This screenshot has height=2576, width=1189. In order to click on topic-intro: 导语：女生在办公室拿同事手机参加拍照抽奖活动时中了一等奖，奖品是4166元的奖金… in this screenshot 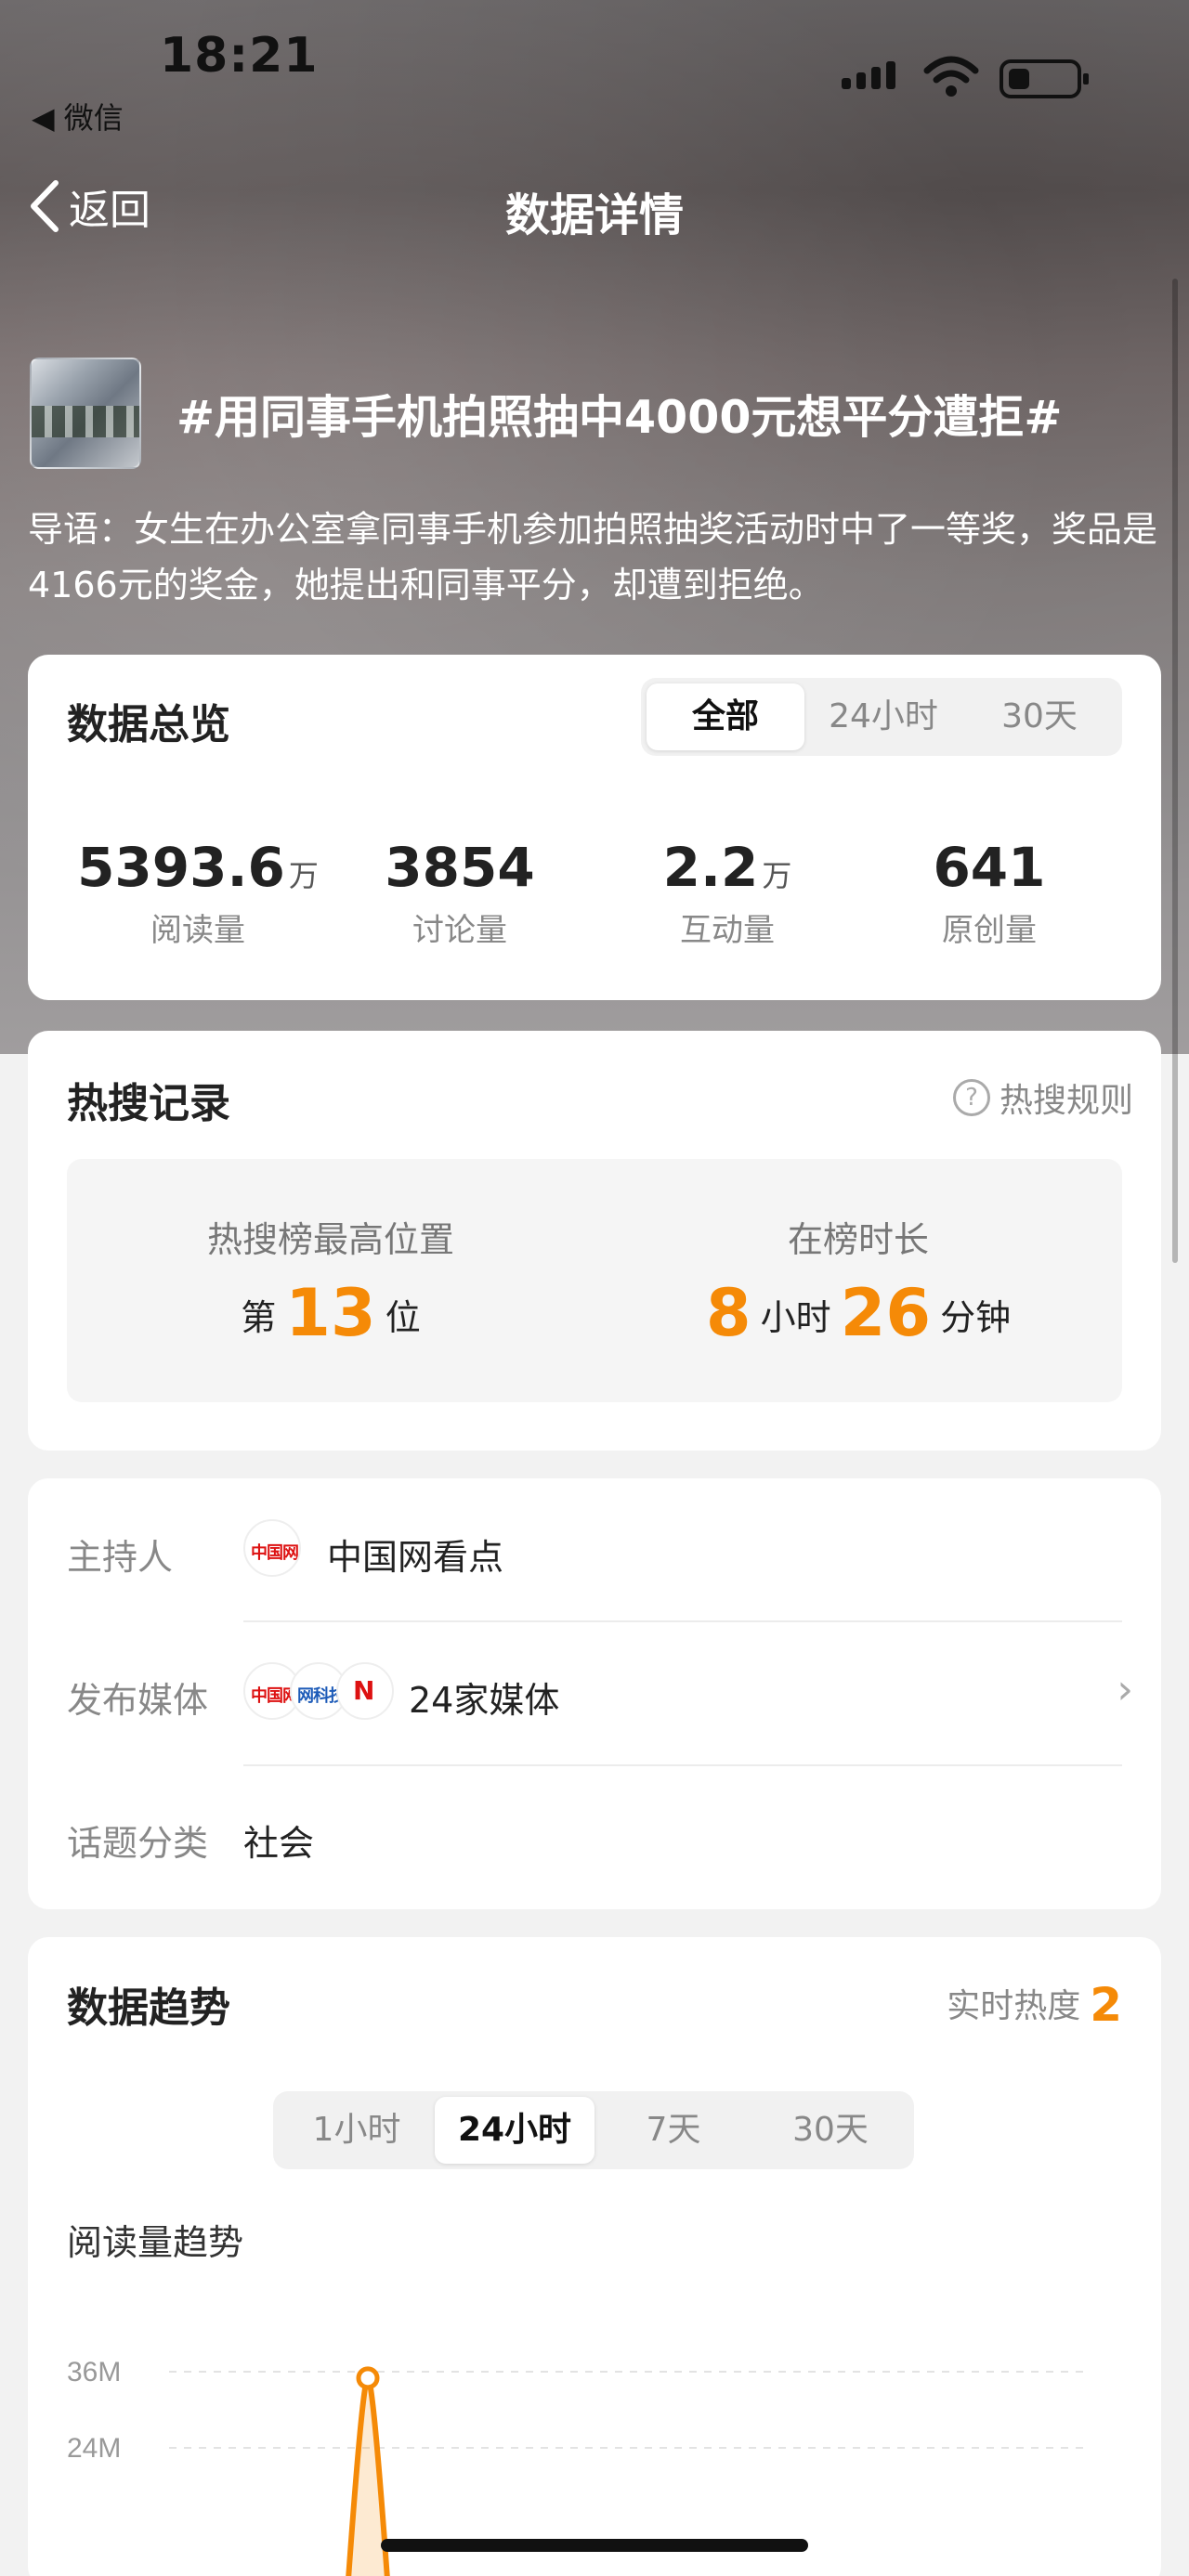, I will do `click(593, 557)`.